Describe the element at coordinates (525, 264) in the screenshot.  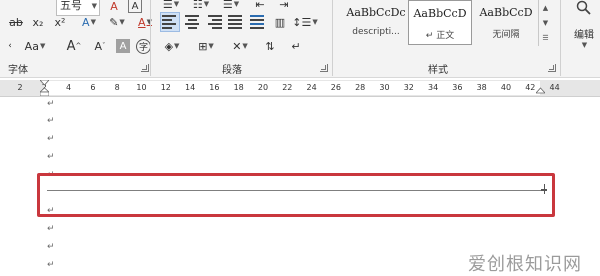
I see `watermark-text: 爱创根知识网` at that location.